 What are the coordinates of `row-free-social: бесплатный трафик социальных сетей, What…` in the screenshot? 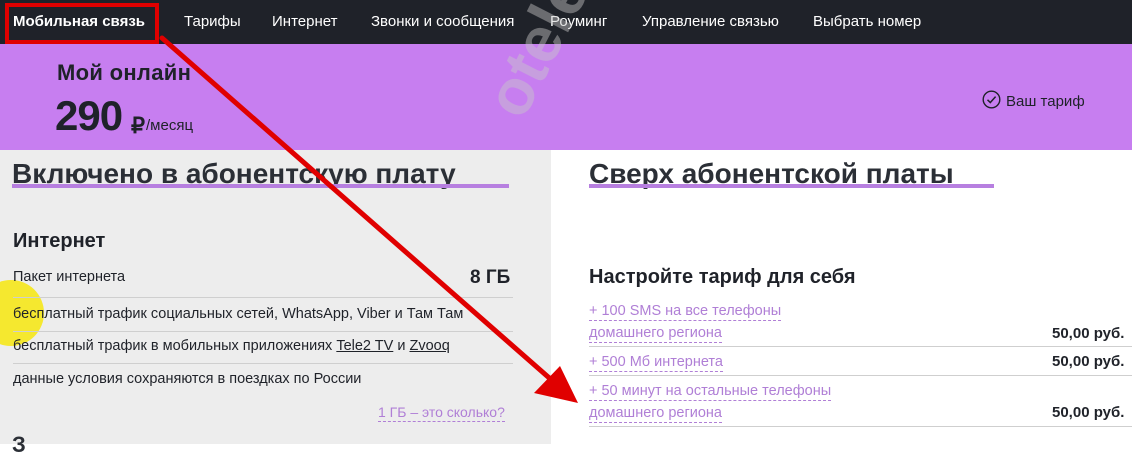 It's located at (238, 314).